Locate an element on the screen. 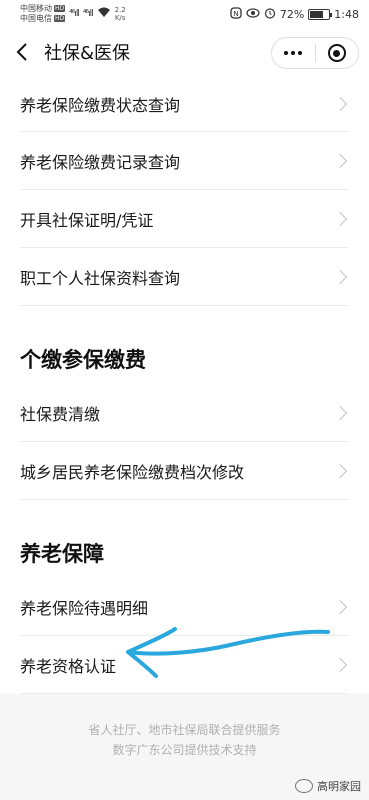  footer-line-1: 省人社厅、地市社保局联合提供服务 is located at coordinates (184, 730).